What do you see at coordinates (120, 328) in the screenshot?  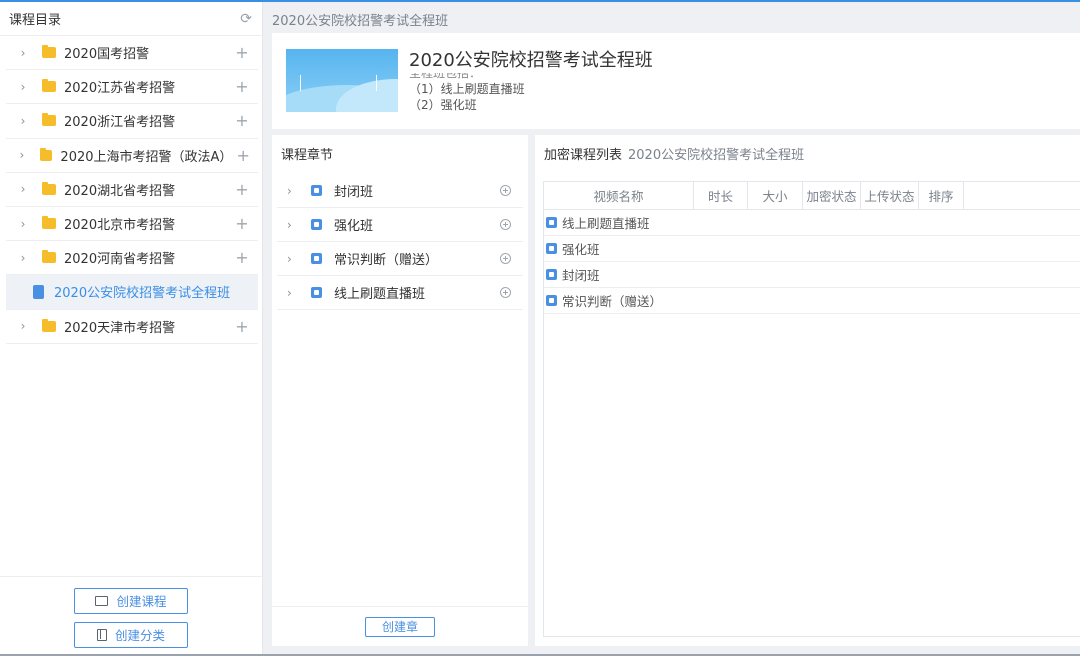 I see `tree-item-label: 2020天津市考招警` at bounding box center [120, 328].